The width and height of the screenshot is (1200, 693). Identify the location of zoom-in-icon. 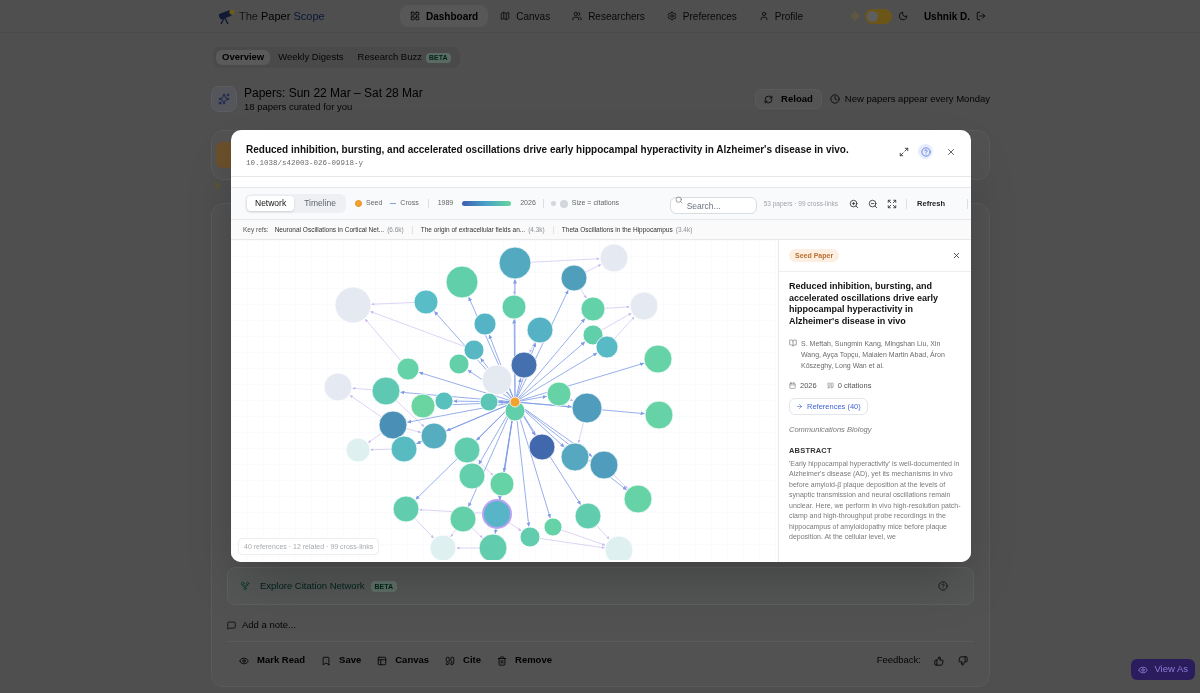
(854, 203).